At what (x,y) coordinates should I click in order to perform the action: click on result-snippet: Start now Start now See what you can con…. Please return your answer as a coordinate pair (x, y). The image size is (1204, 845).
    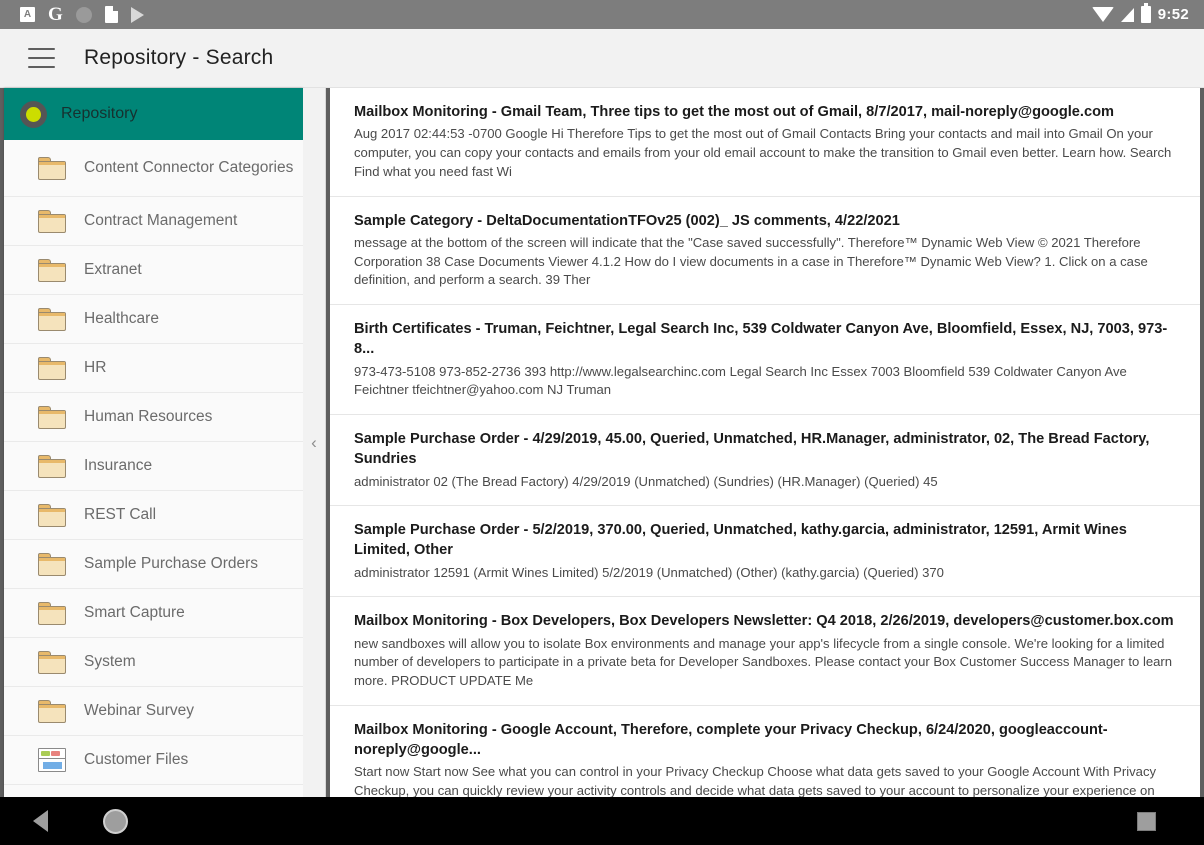
    Looking at the image, I should click on (755, 780).